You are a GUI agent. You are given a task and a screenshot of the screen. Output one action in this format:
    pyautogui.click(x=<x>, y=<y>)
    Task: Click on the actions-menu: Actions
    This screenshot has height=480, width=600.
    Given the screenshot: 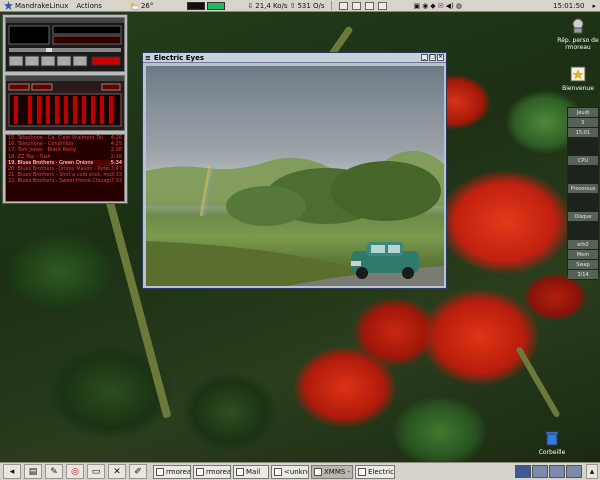 What is the action you would take?
    pyautogui.click(x=89, y=6)
    